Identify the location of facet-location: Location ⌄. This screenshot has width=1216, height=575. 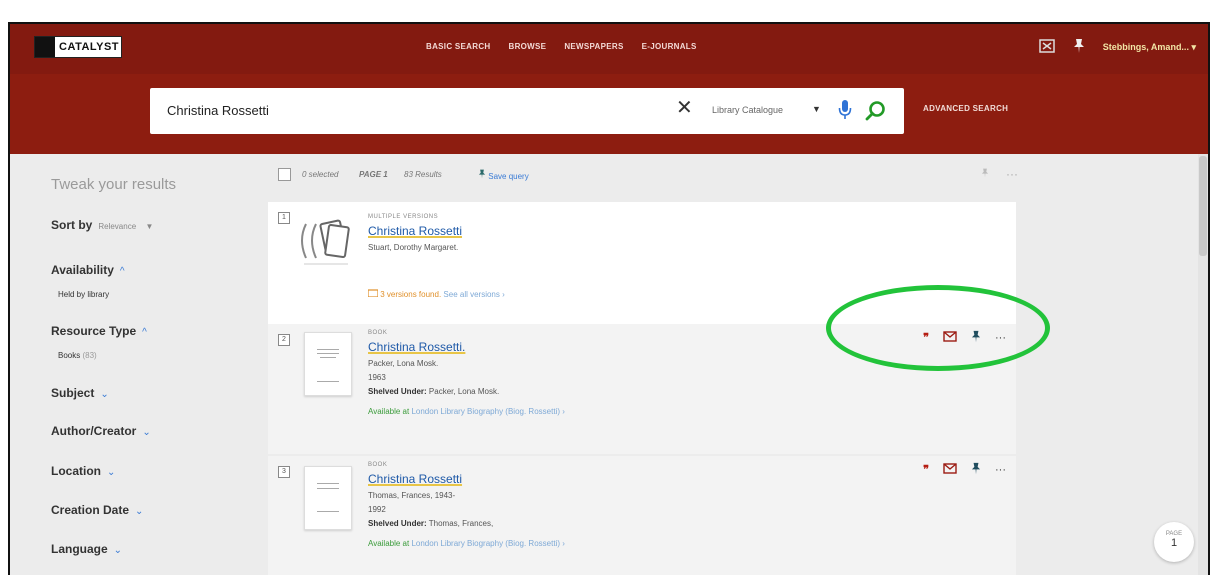
(83, 471).